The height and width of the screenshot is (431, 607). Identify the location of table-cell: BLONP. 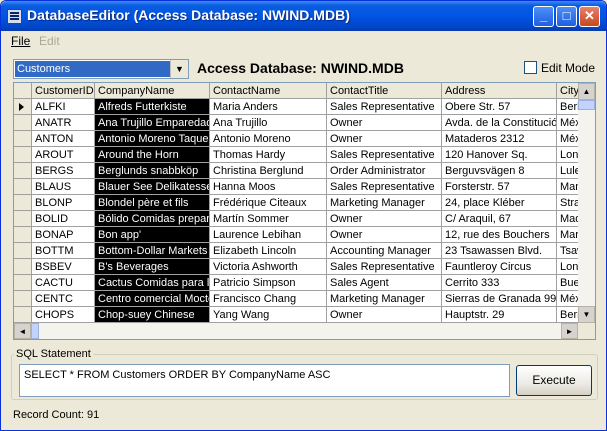
(63, 203).